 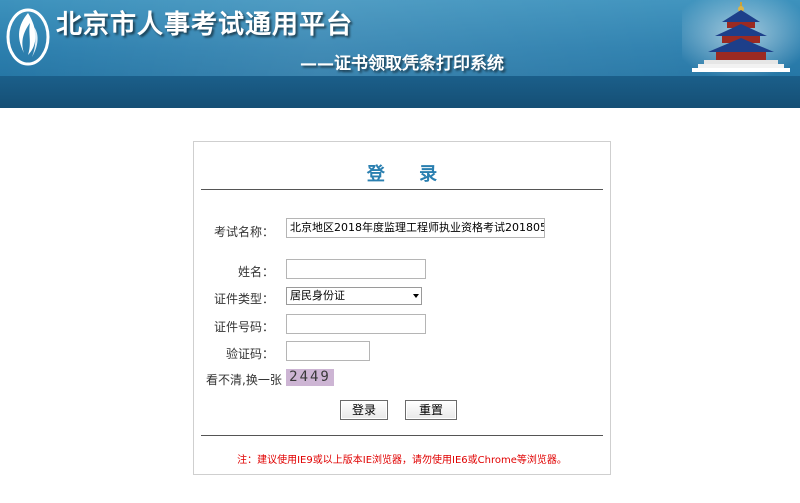 I want to click on browser-note: 注：建议使用IE9或以上版本IE浏览器，请勿使用IE6或Chrome等浏览器。, so click(x=402, y=460).